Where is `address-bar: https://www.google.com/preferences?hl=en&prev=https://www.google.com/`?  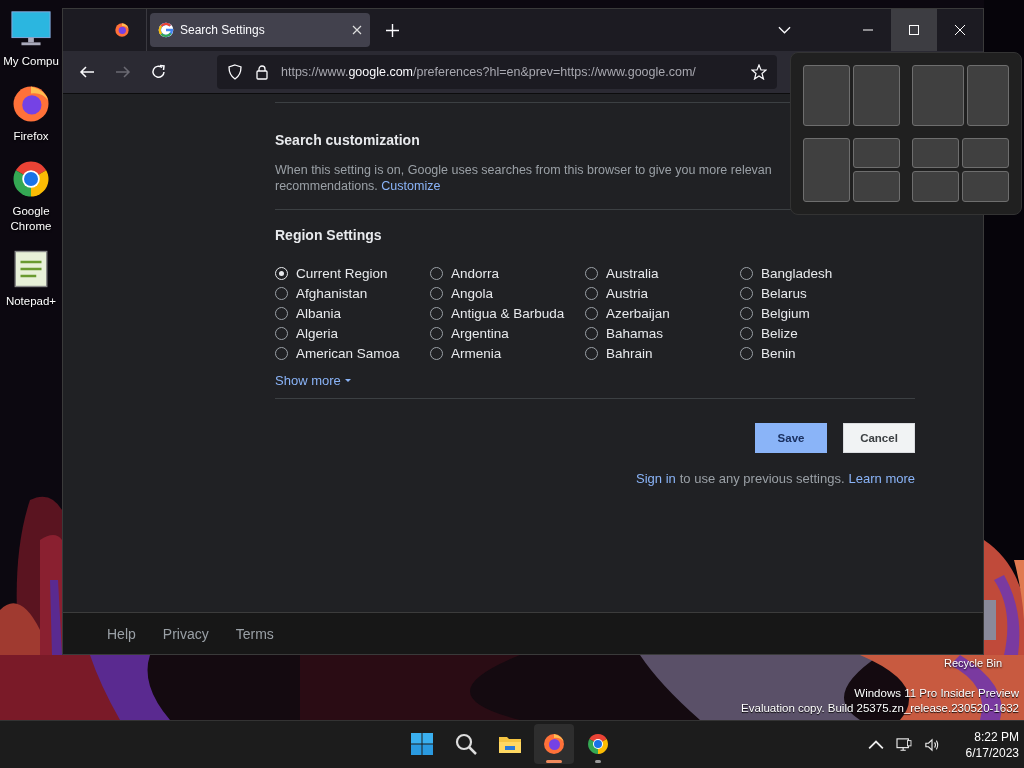 address-bar: https://www.google.com/preferences?hl=en&prev=https://www.google.com/ is located at coordinates (497, 72).